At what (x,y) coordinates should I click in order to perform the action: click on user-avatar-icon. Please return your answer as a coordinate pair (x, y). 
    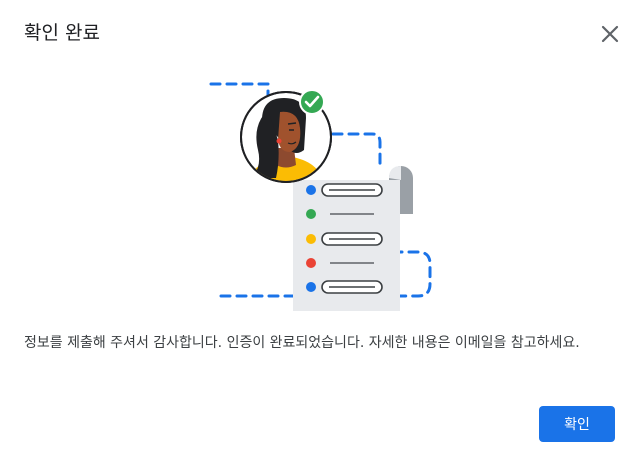
    Looking at the image, I should click on (286, 137).